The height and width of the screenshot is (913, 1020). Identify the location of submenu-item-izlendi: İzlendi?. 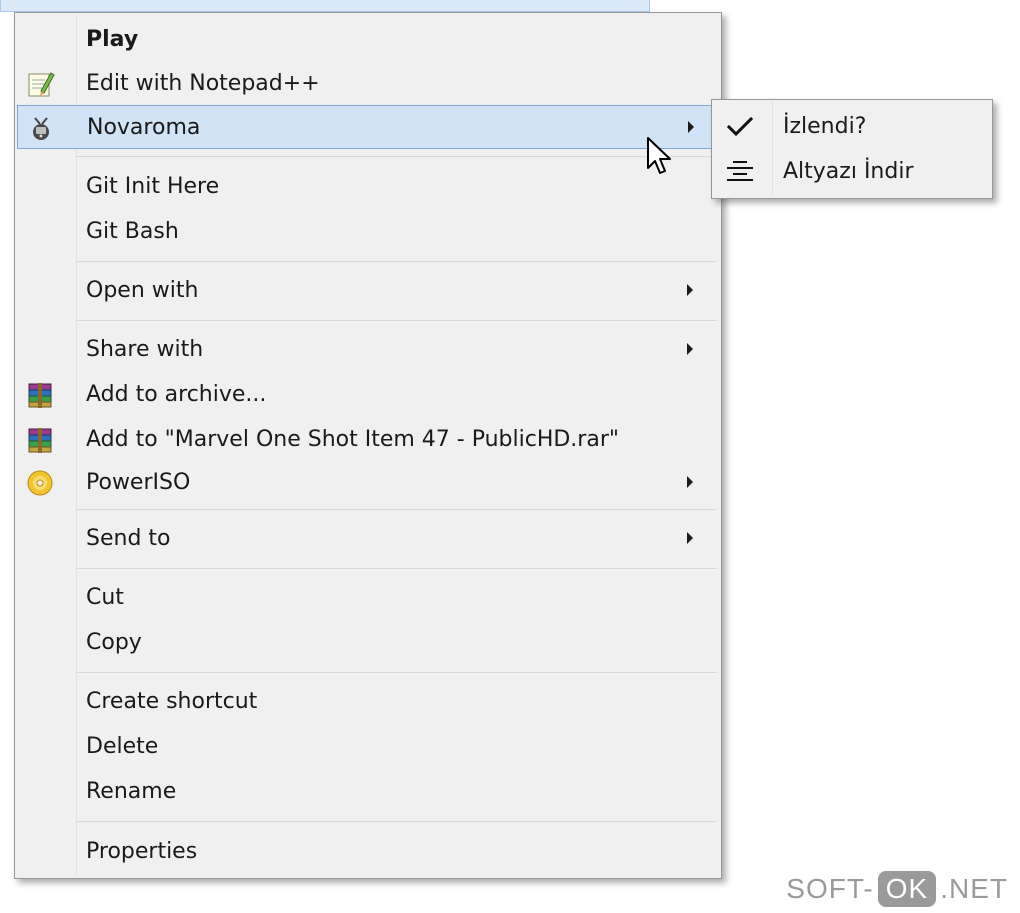
(852, 127).